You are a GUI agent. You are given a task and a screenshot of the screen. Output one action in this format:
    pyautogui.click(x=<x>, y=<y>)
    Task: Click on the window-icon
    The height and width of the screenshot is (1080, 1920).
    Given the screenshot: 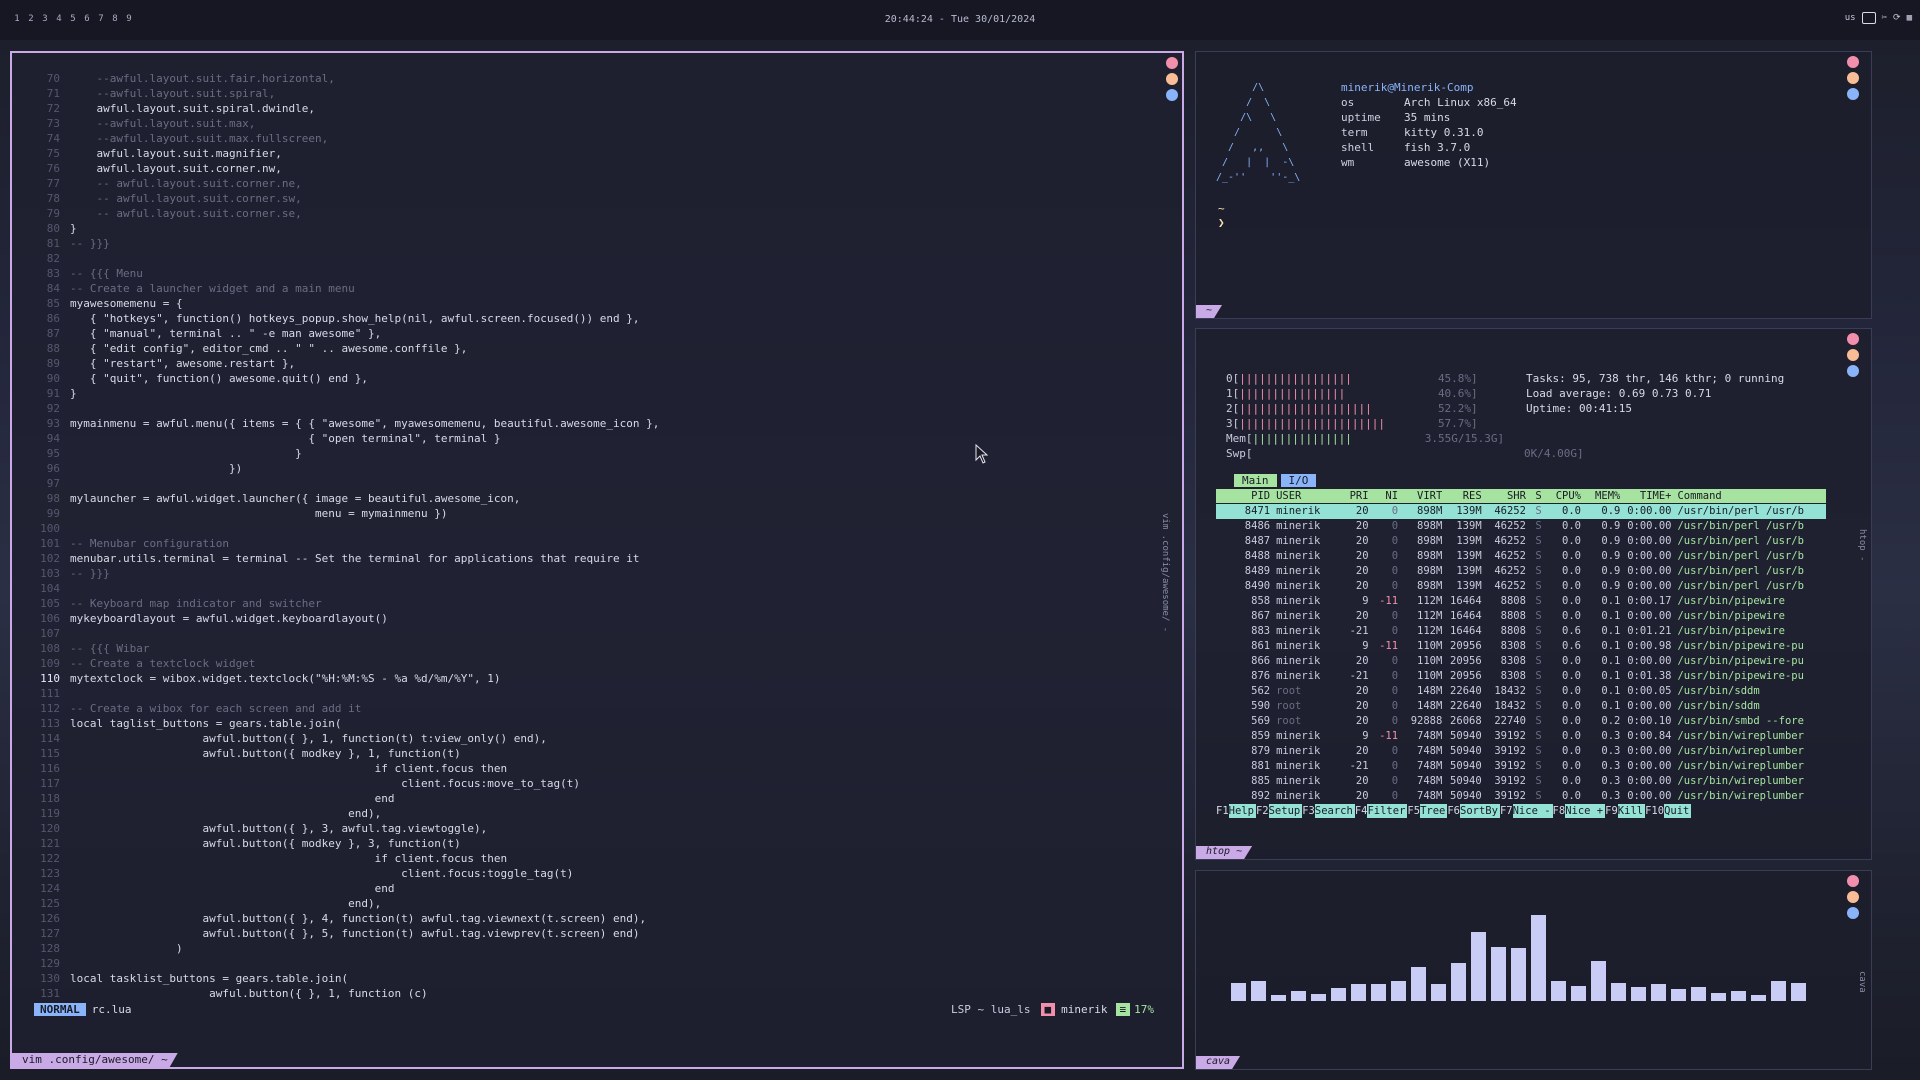 What is the action you would take?
    pyautogui.click(x=1868, y=18)
    